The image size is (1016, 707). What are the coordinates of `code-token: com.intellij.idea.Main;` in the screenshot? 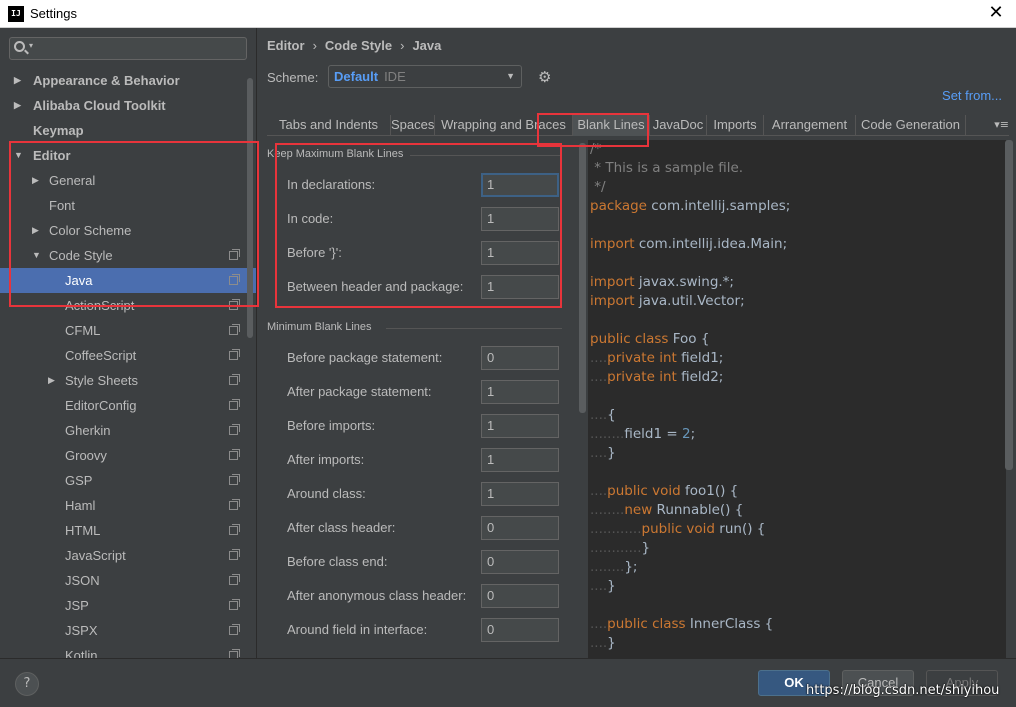 It's located at (713, 244).